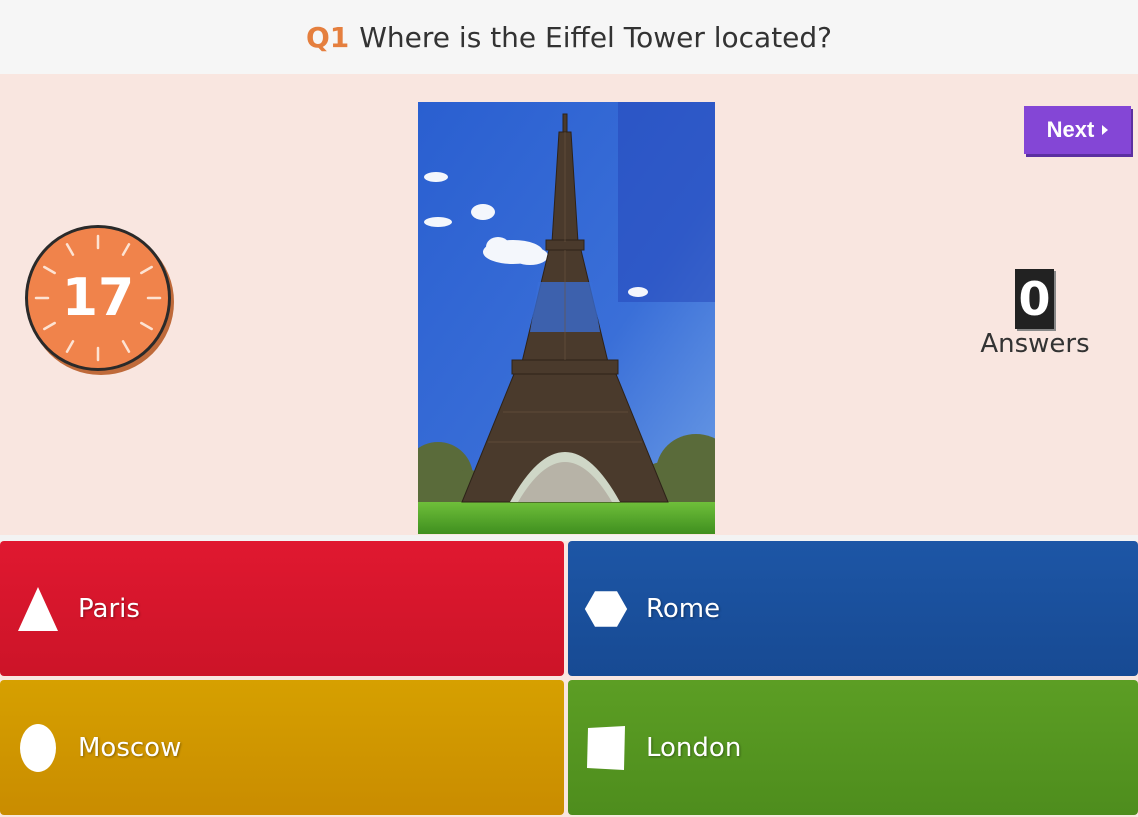 The height and width of the screenshot is (817, 1138). What do you see at coordinates (38, 609) in the screenshot?
I see `triangle-icon` at bounding box center [38, 609].